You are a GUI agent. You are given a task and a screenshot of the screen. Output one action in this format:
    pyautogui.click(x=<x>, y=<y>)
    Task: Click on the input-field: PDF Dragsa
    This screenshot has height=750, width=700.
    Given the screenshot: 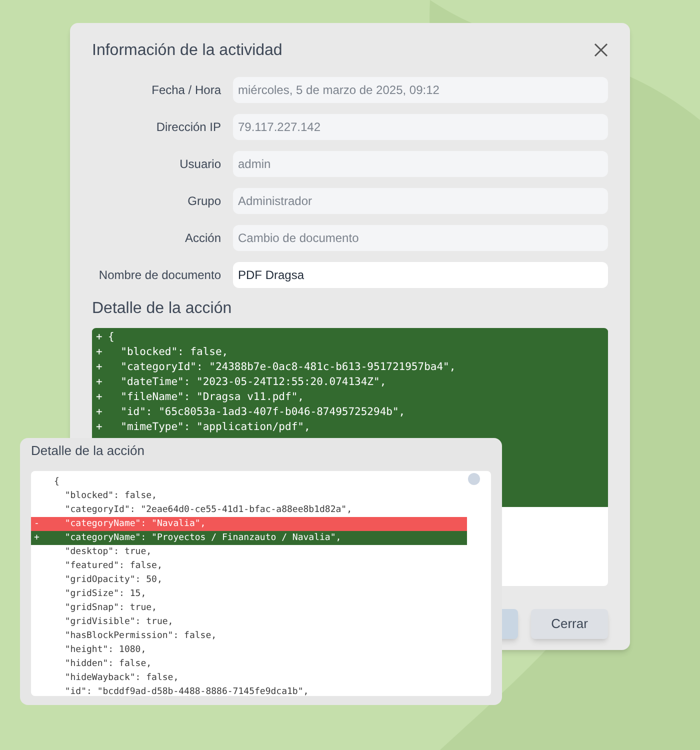 What is the action you would take?
    pyautogui.click(x=420, y=275)
    